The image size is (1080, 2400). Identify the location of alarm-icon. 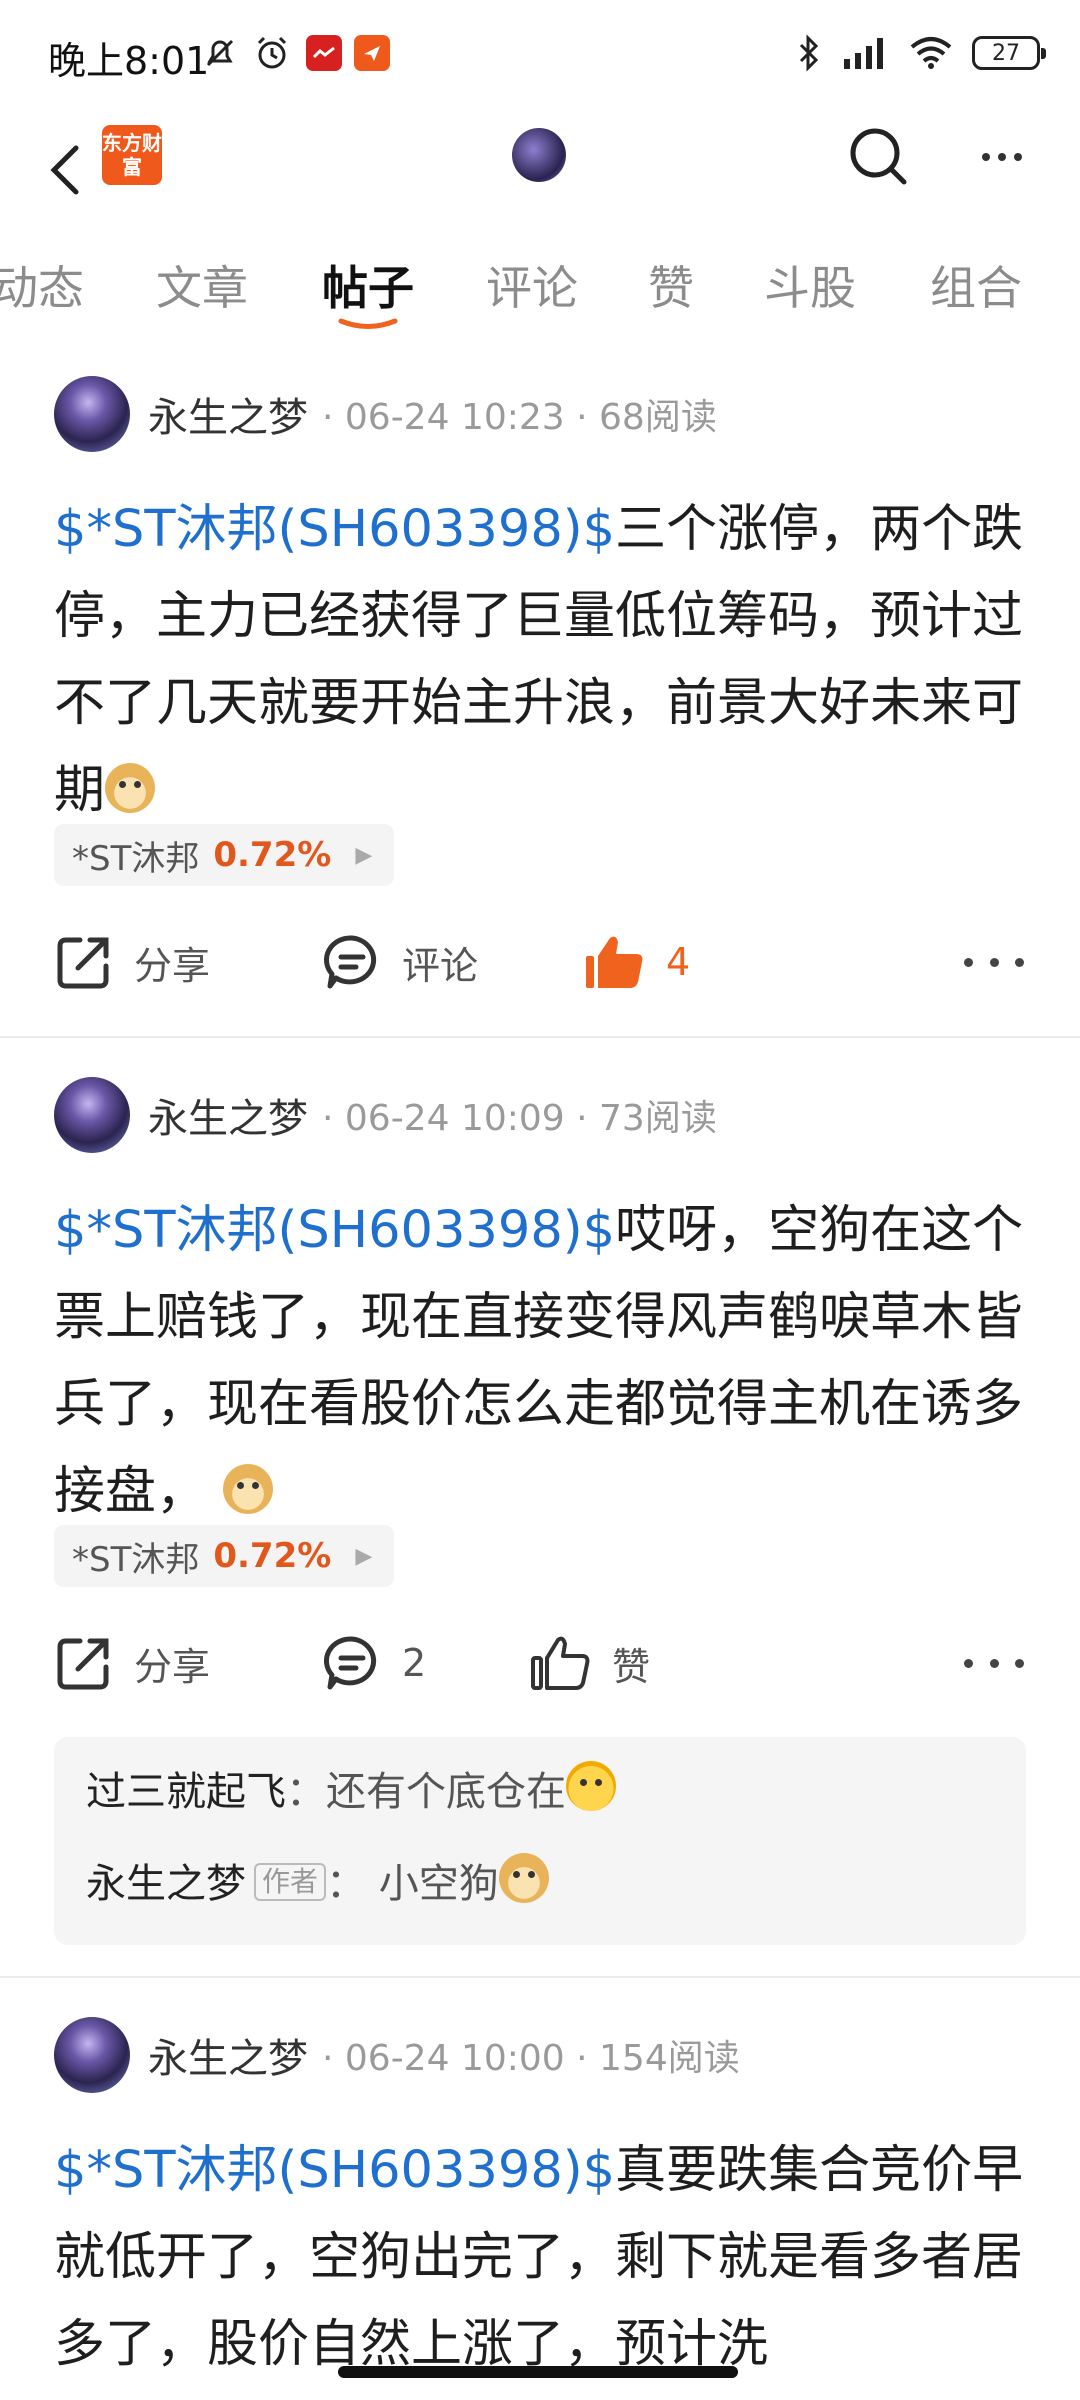
(272, 53).